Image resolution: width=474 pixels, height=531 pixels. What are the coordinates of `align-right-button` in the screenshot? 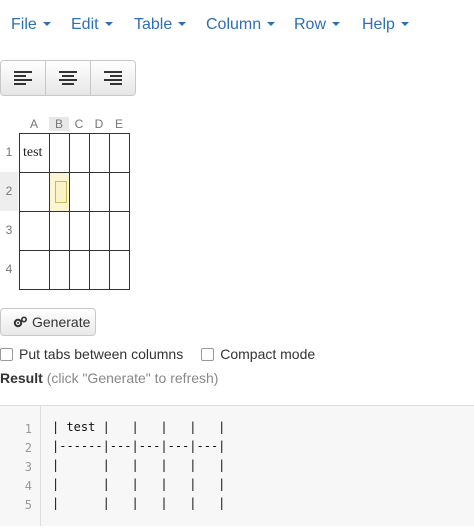 It's located at (113, 78).